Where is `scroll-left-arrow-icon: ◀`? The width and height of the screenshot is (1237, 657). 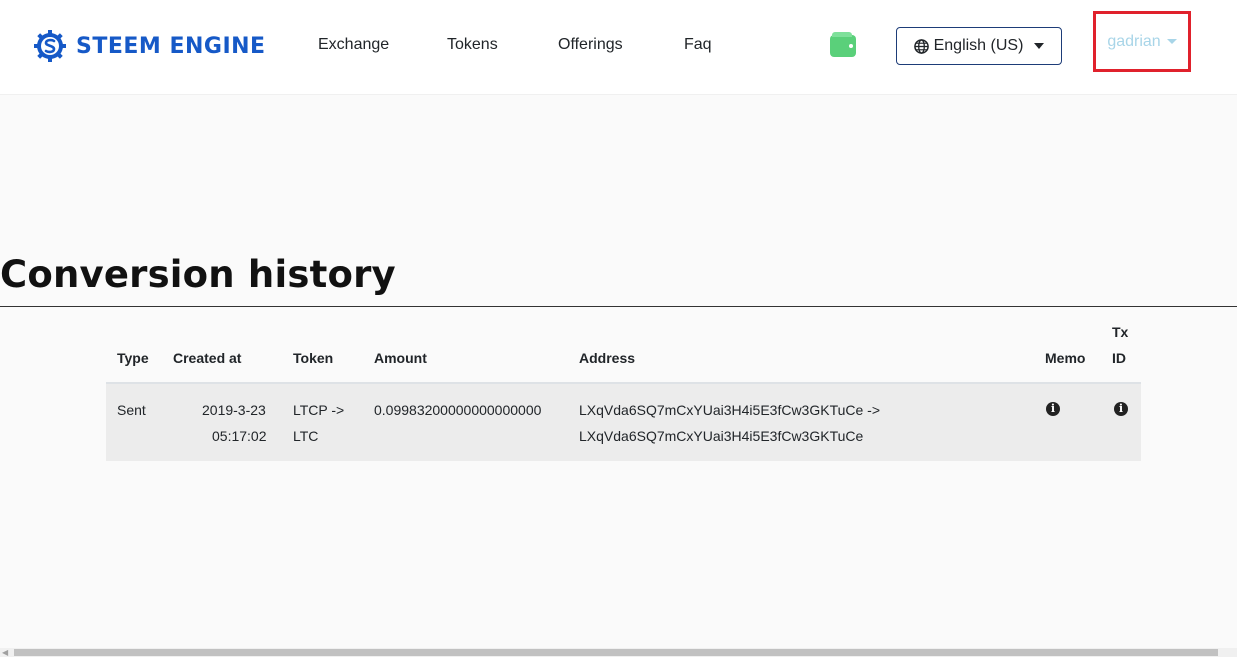
scroll-left-arrow-icon: ◀ is located at coordinates (5, 652).